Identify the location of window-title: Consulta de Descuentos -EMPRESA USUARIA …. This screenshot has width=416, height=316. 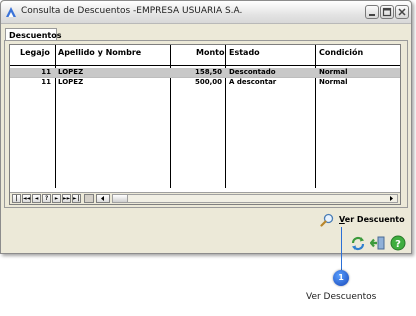
(132, 11).